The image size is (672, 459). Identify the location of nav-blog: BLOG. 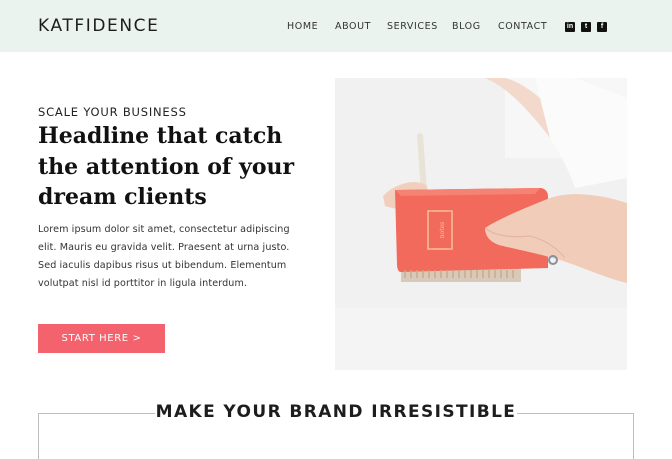
(466, 26).